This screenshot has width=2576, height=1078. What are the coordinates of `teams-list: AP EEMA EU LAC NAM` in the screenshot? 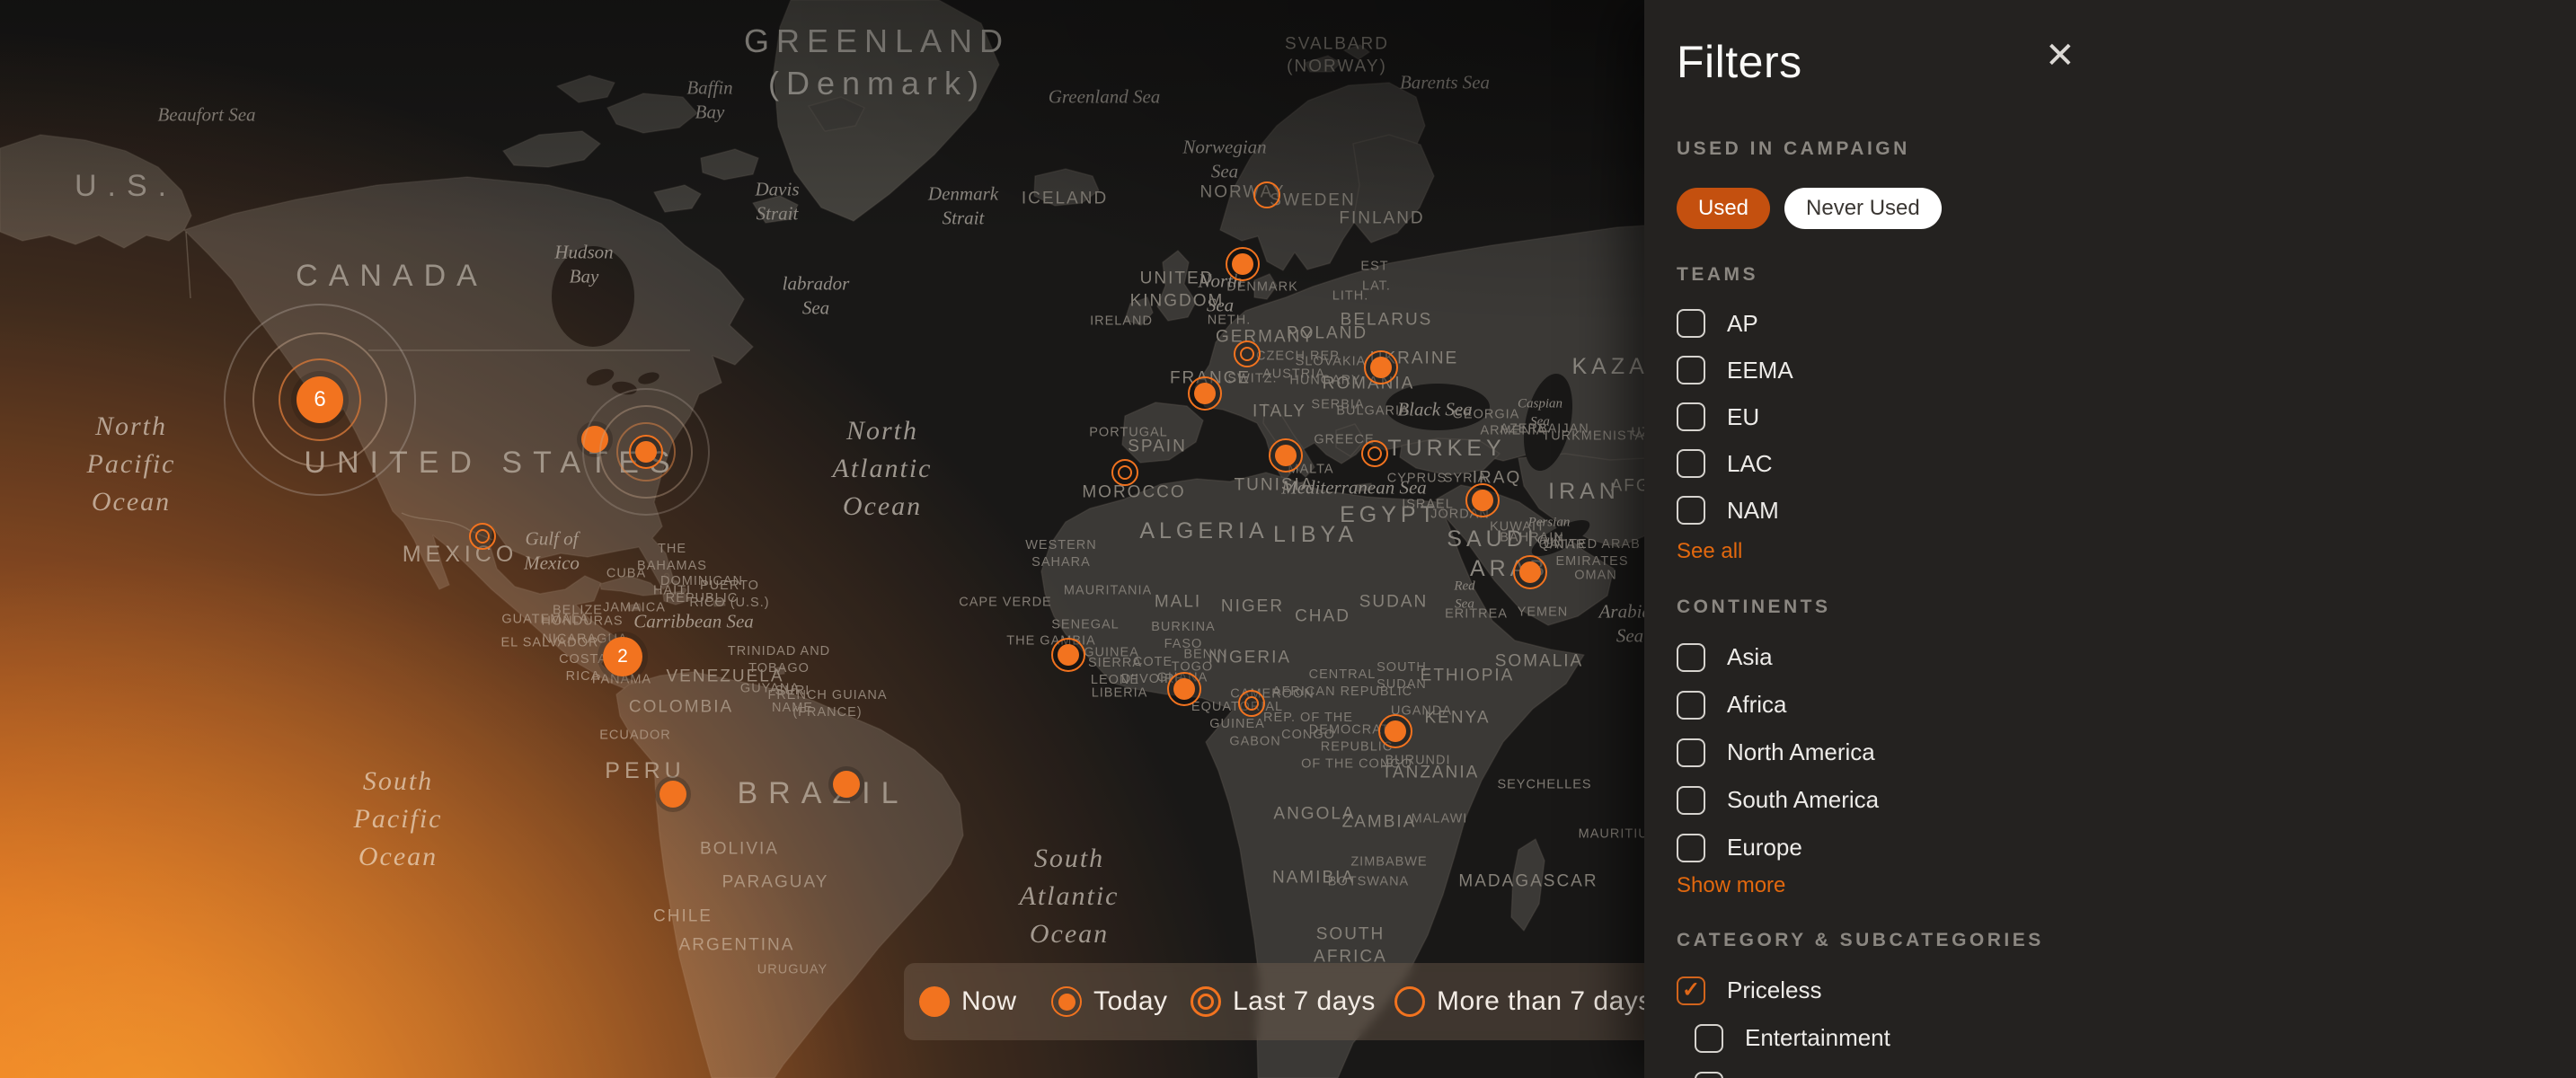 It's located at (1735, 417).